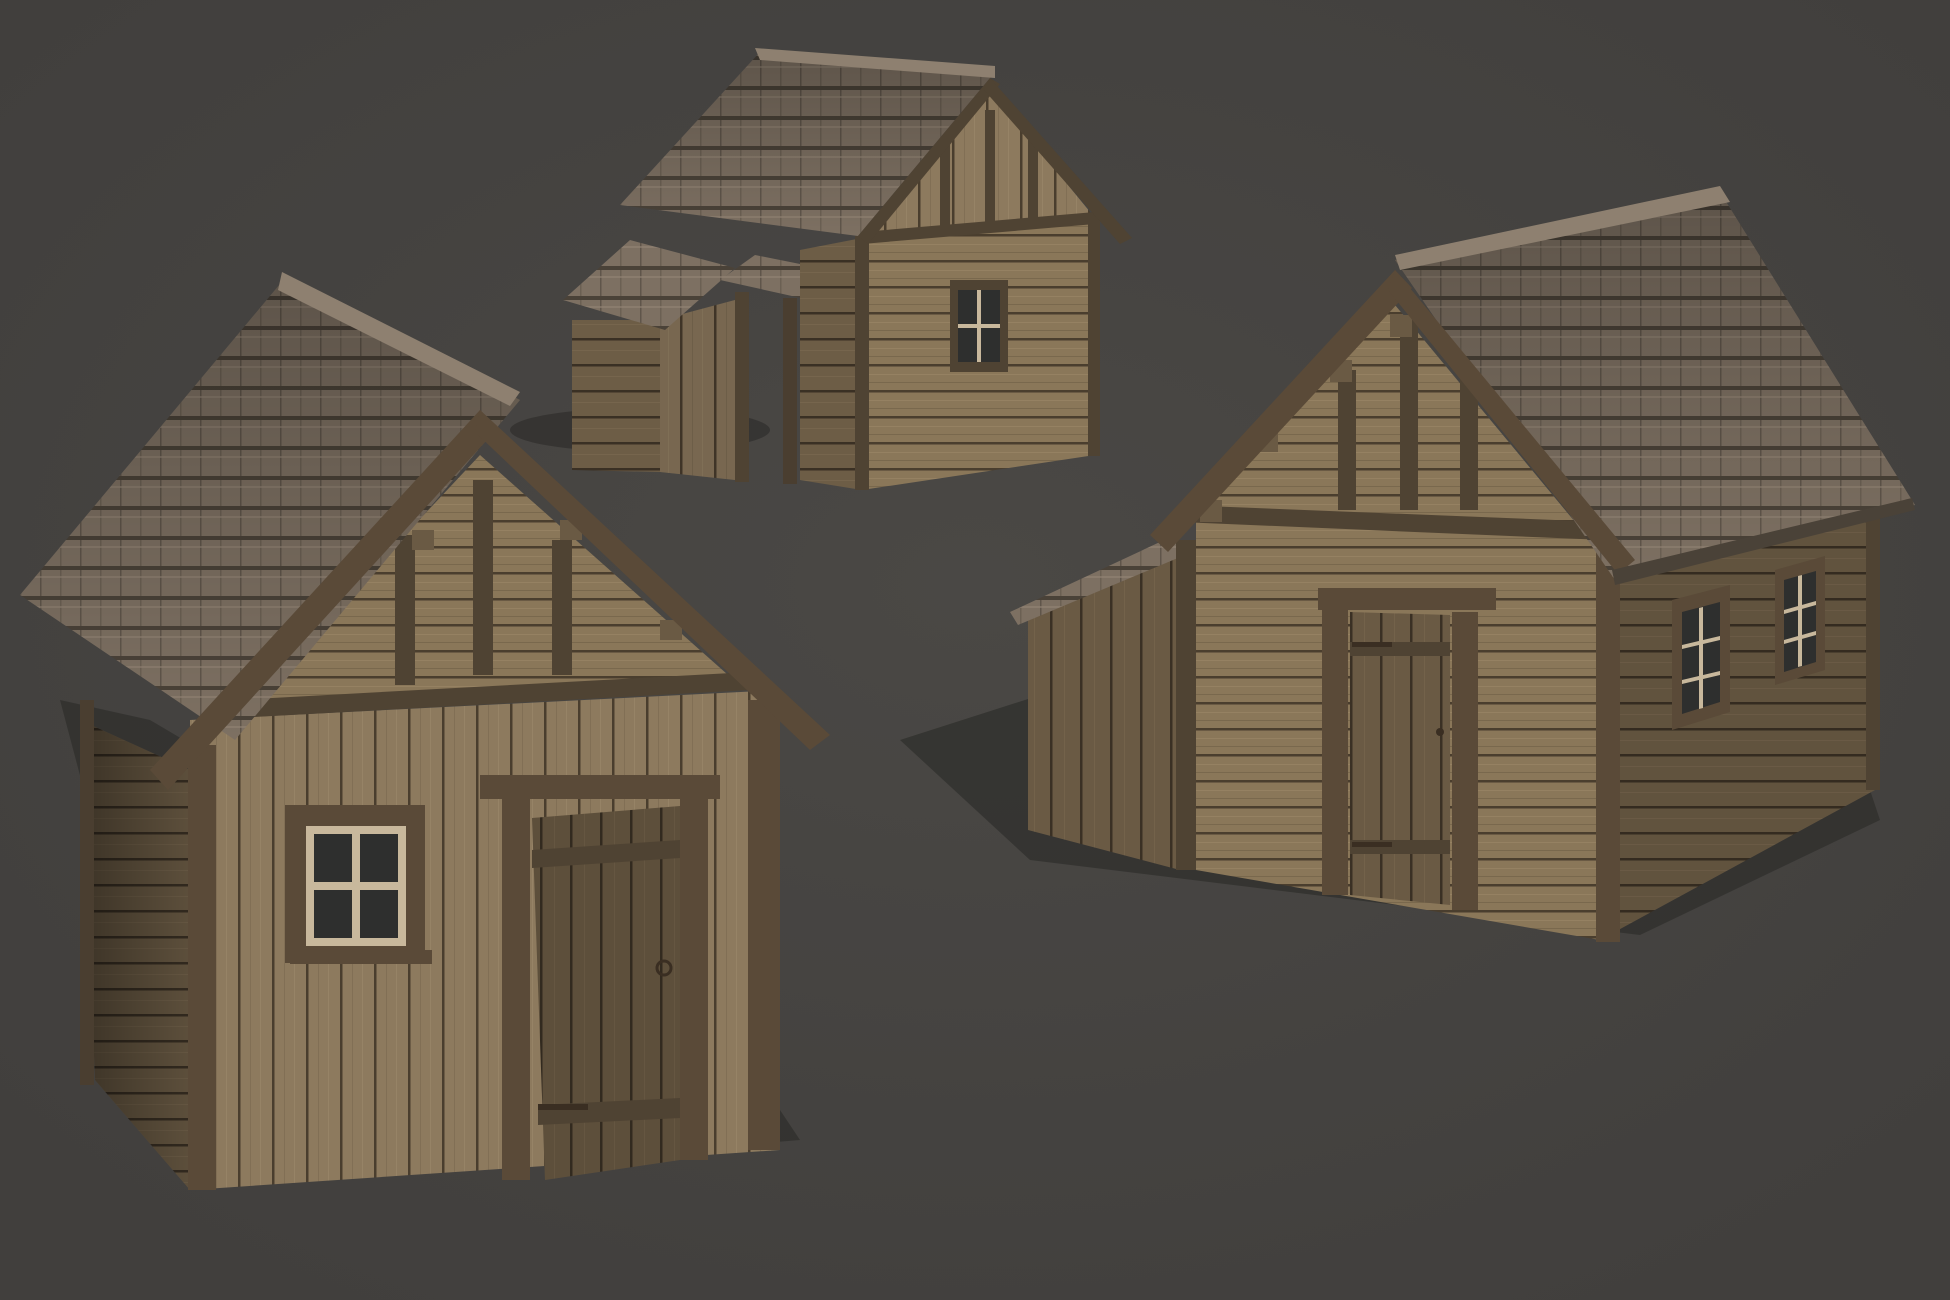 This screenshot has width=1950, height=1300. Describe the element at coordinates (361, 957) in the screenshot. I see `window-sill` at that location.